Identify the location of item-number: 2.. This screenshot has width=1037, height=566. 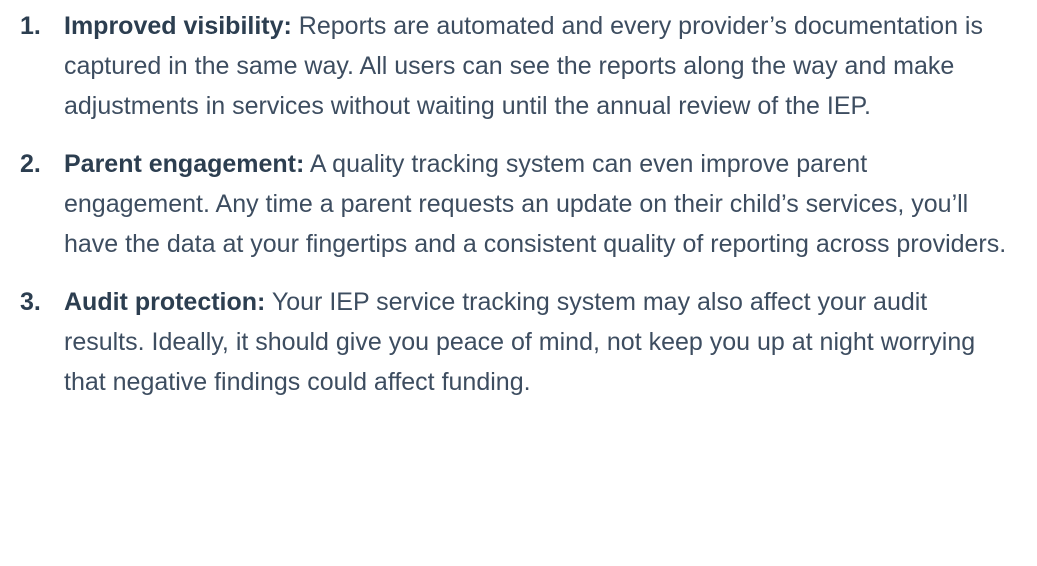
(30, 164).